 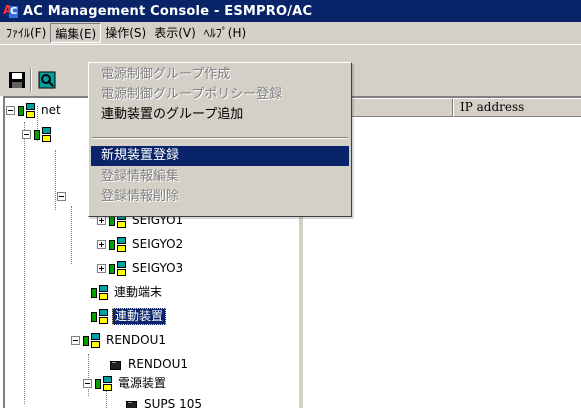 I want to click on menu-item-add-linked-device-group: 連動装置のグループ追加, so click(x=220, y=115).